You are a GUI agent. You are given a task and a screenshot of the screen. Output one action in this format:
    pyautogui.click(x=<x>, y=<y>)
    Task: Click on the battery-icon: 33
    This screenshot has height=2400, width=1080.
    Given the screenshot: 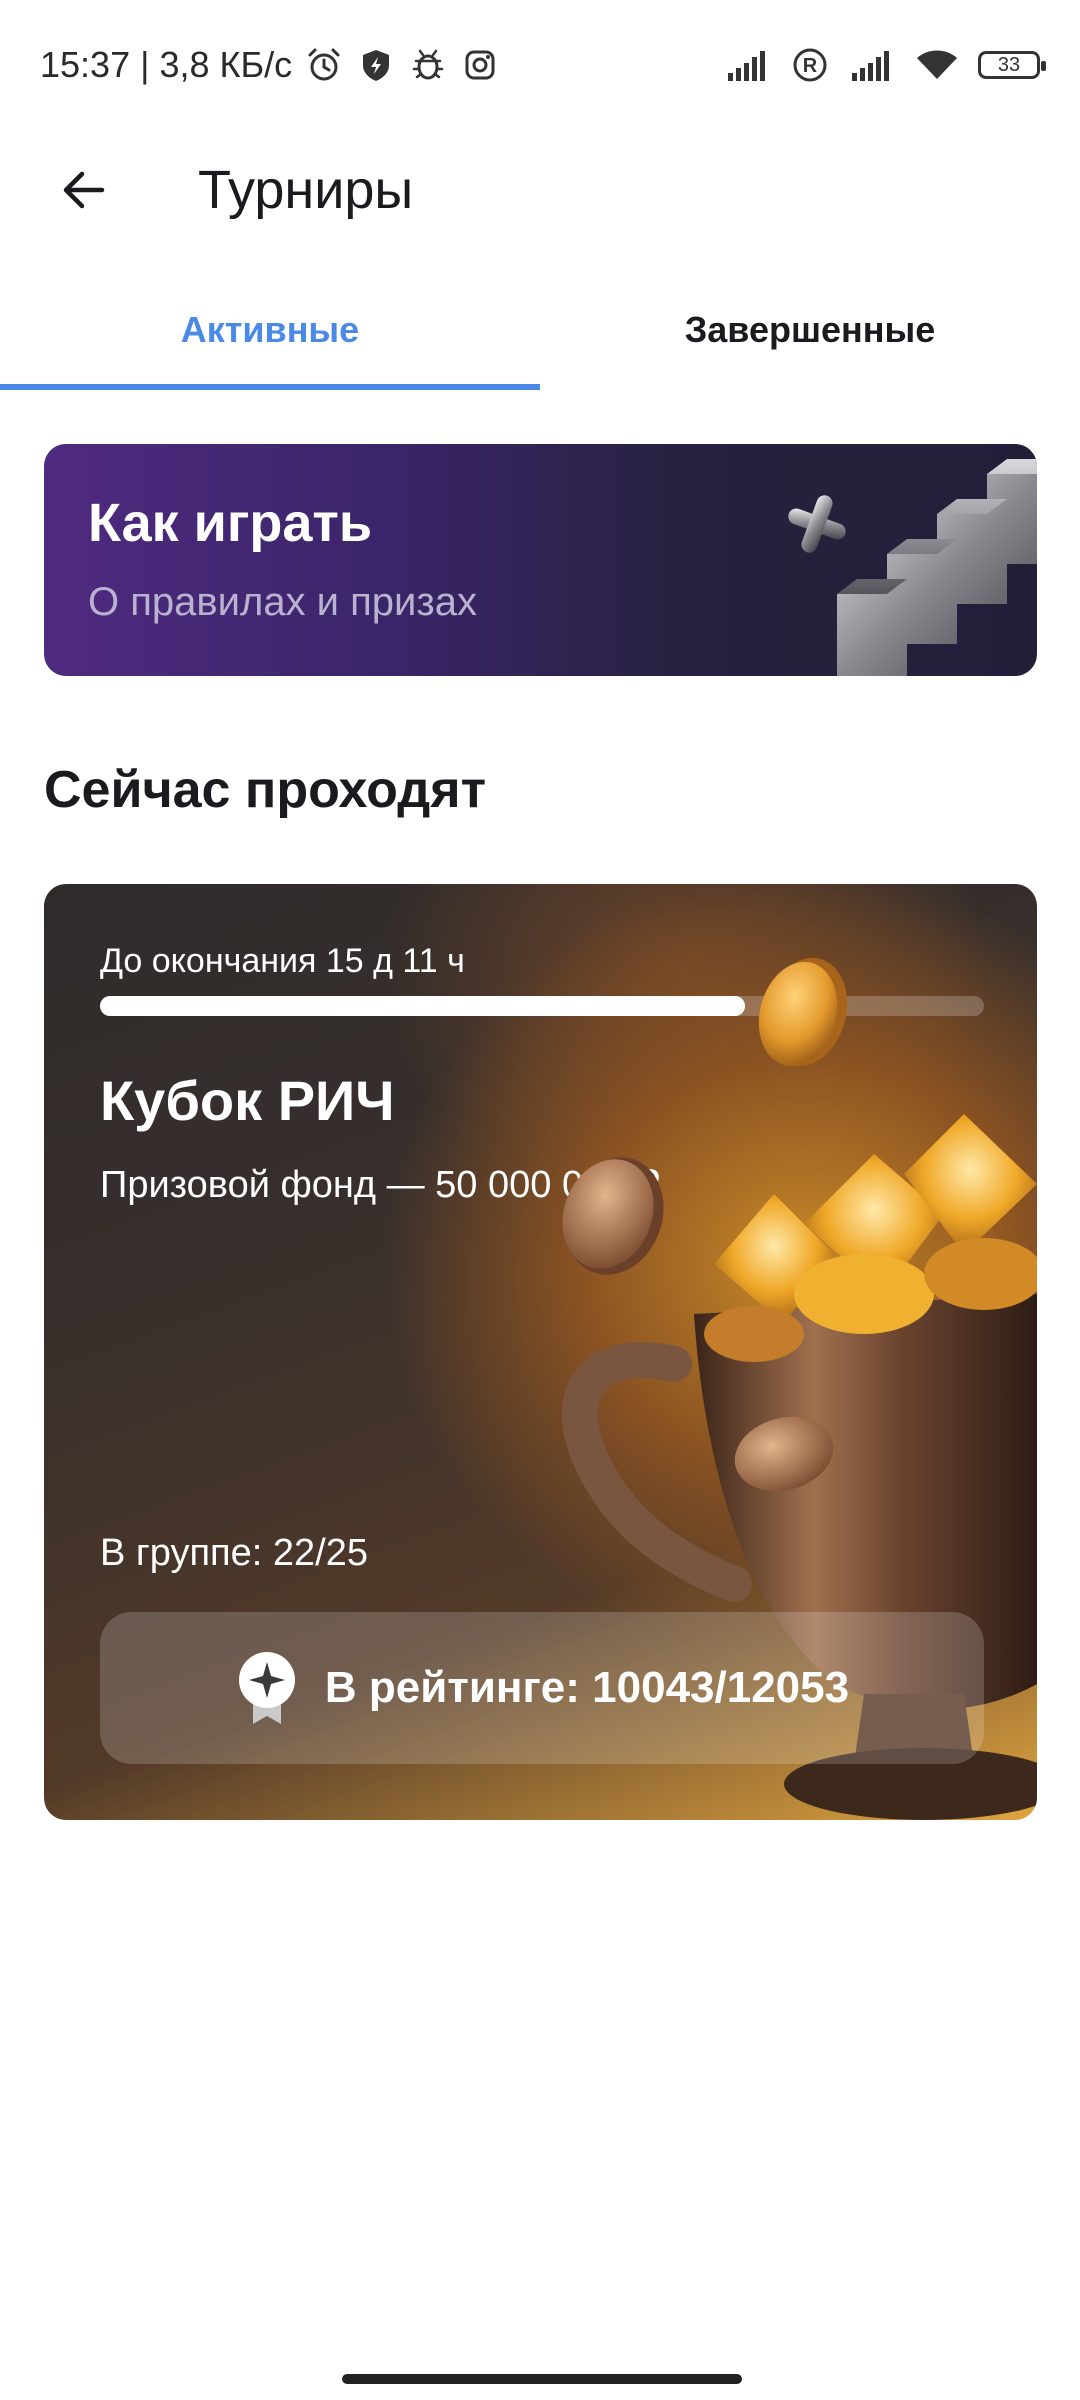 What is the action you would take?
    pyautogui.click(x=1012, y=65)
    